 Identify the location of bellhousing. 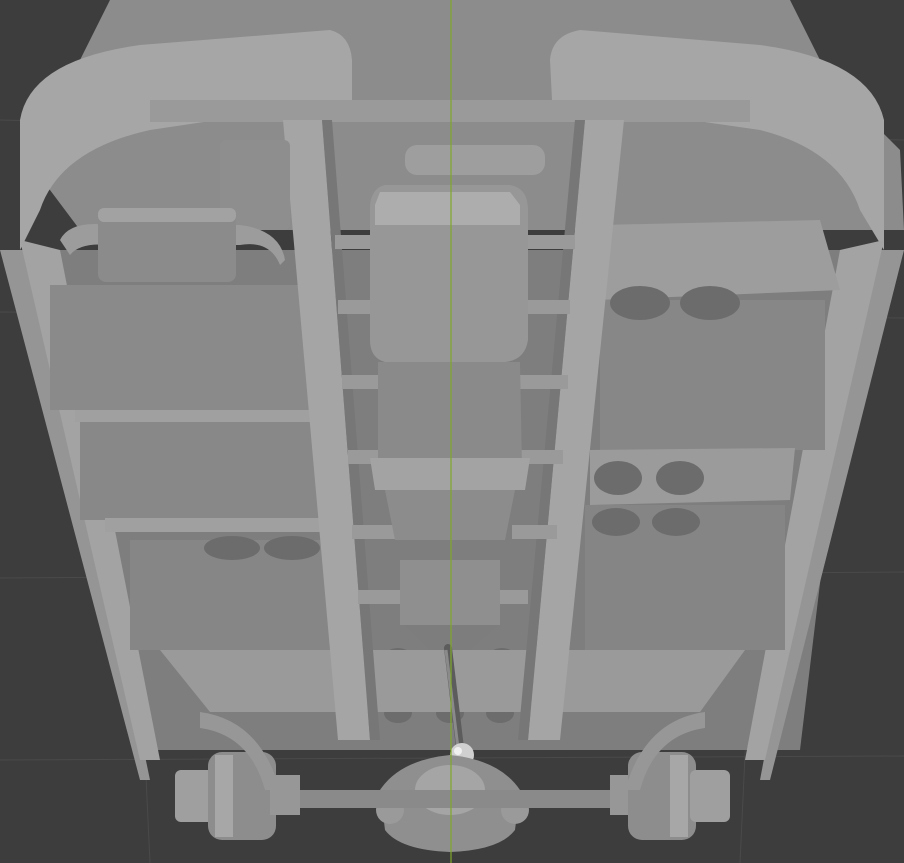
(450, 515).